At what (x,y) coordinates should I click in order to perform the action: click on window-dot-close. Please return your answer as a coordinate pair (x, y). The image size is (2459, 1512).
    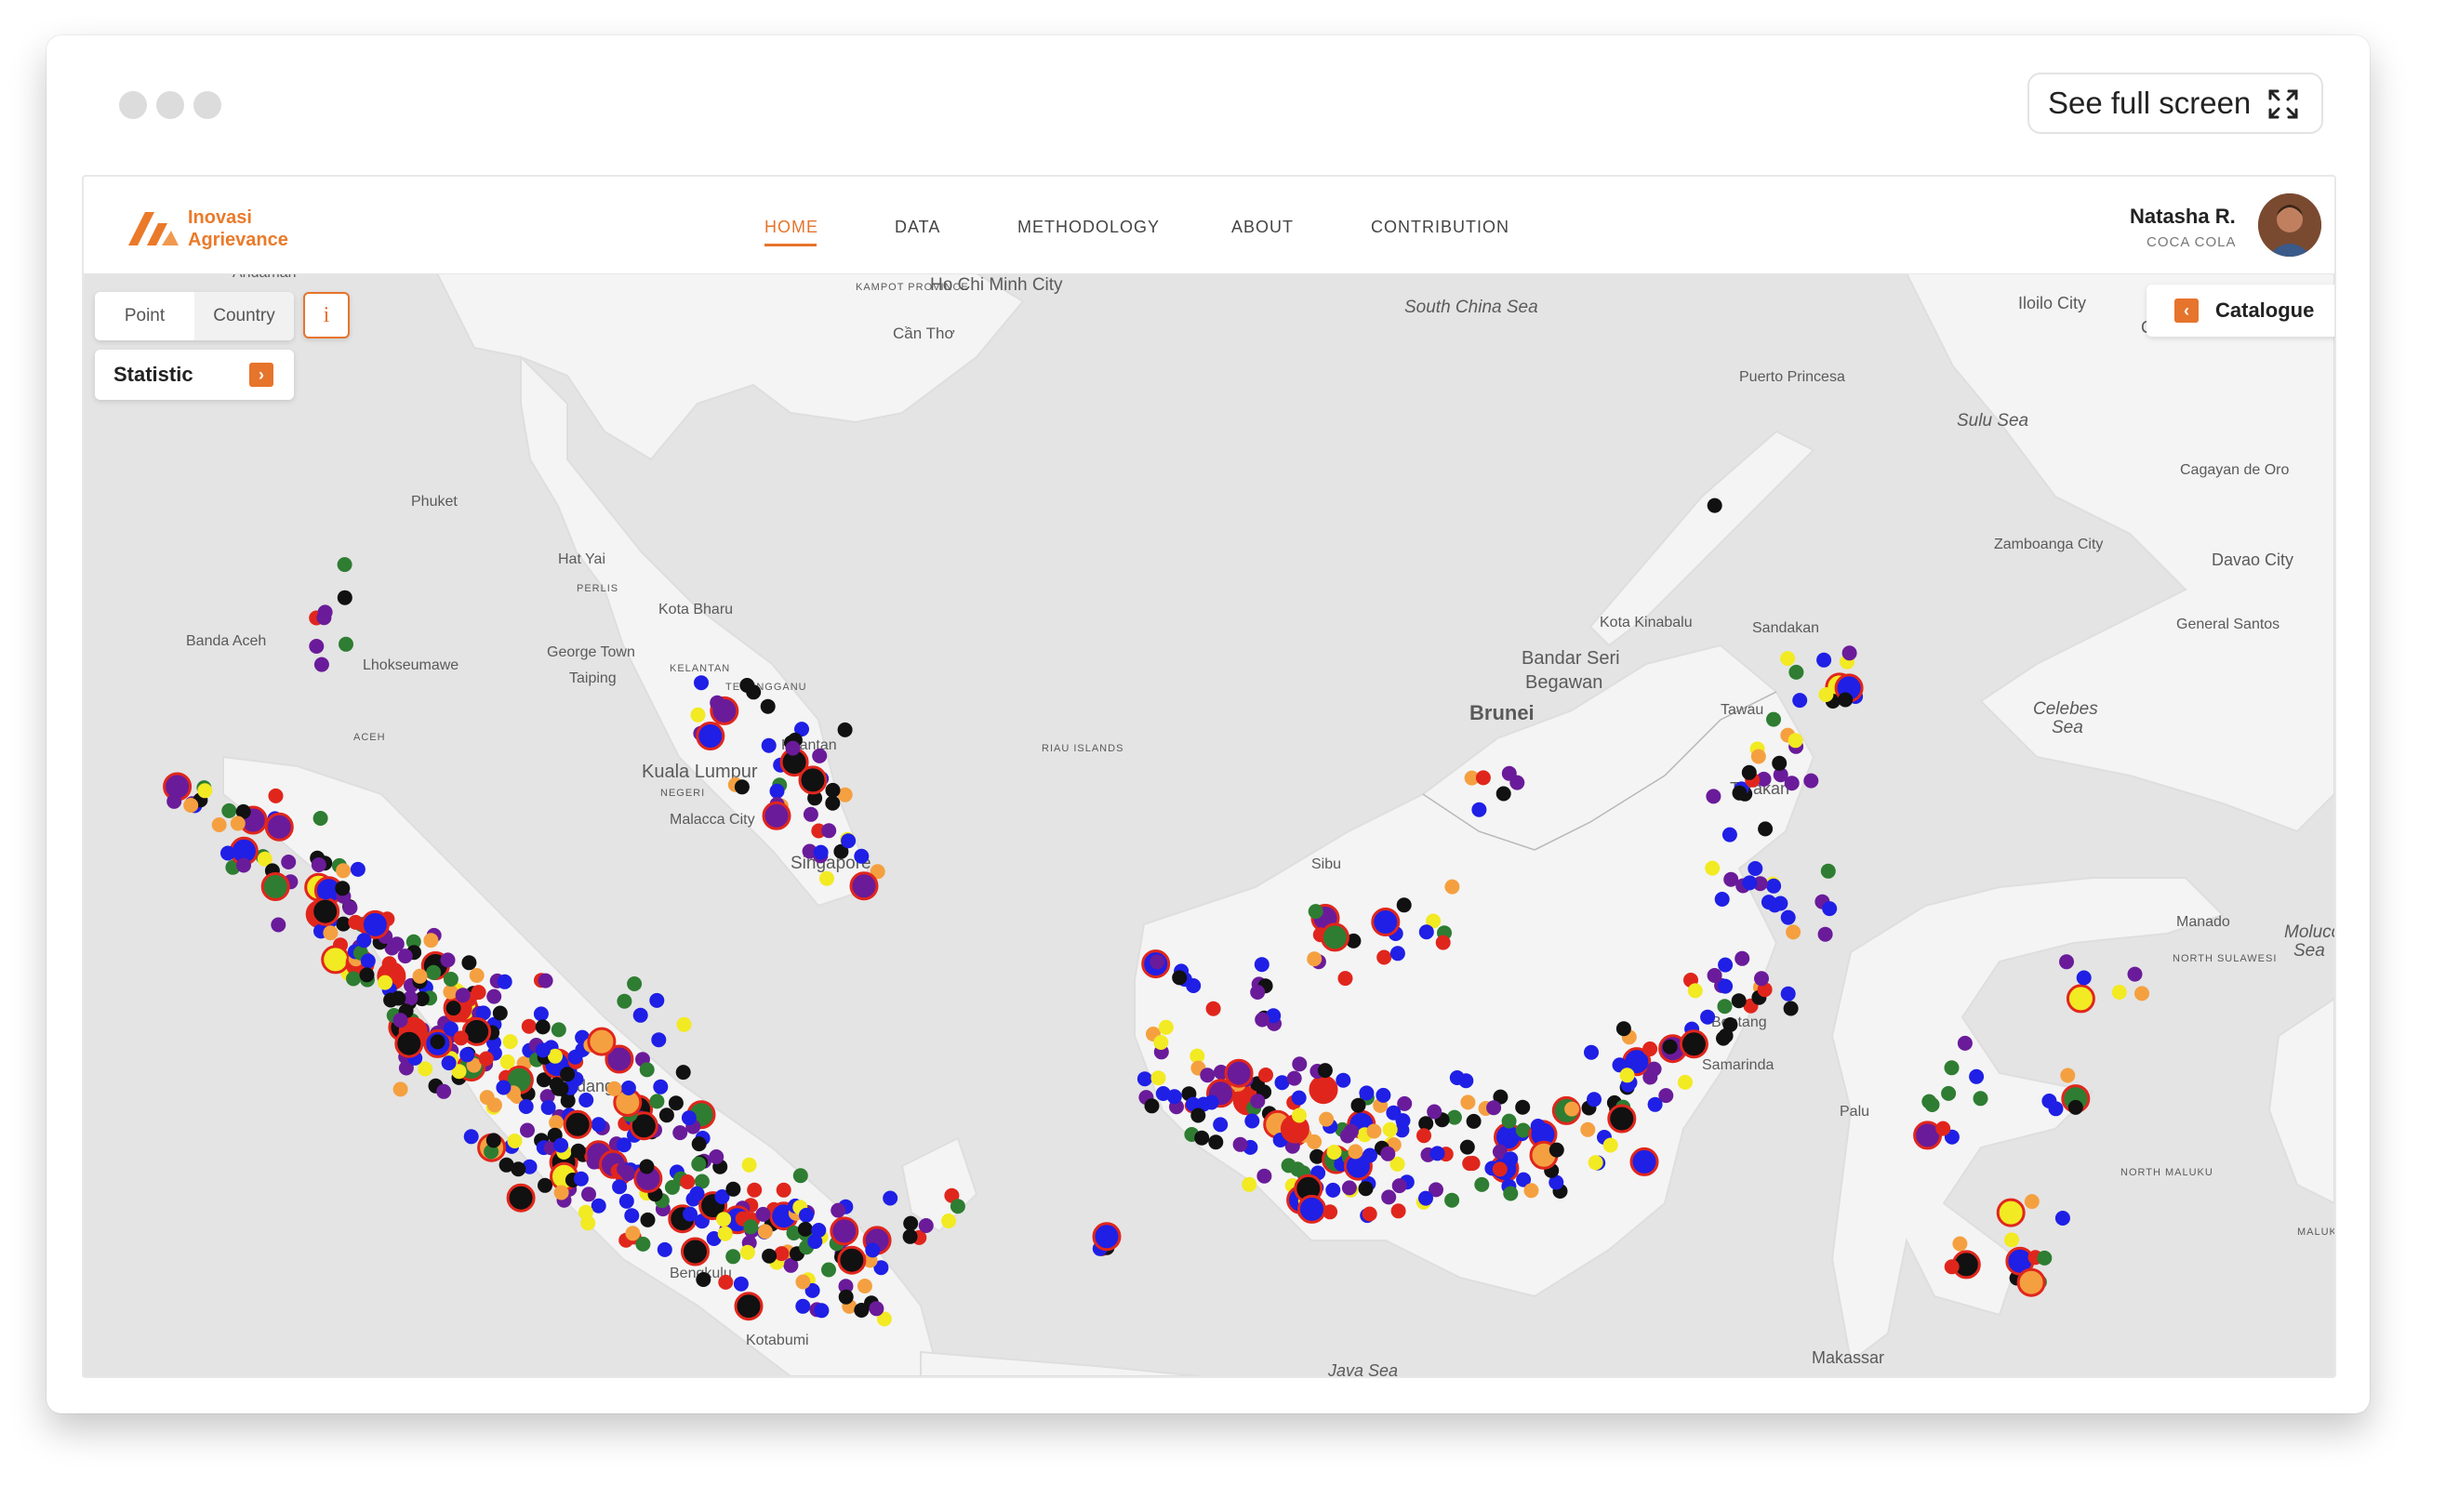
    Looking at the image, I should click on (133, 105).